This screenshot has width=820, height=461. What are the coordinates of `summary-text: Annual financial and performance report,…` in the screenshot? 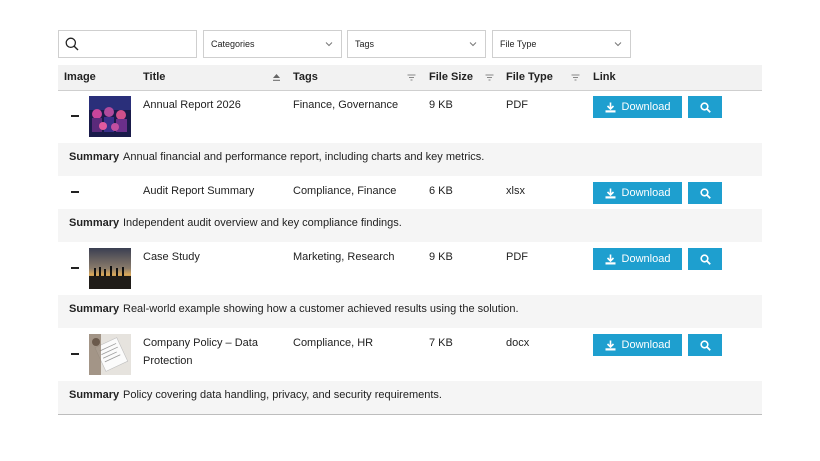 It's located at (304, 157).